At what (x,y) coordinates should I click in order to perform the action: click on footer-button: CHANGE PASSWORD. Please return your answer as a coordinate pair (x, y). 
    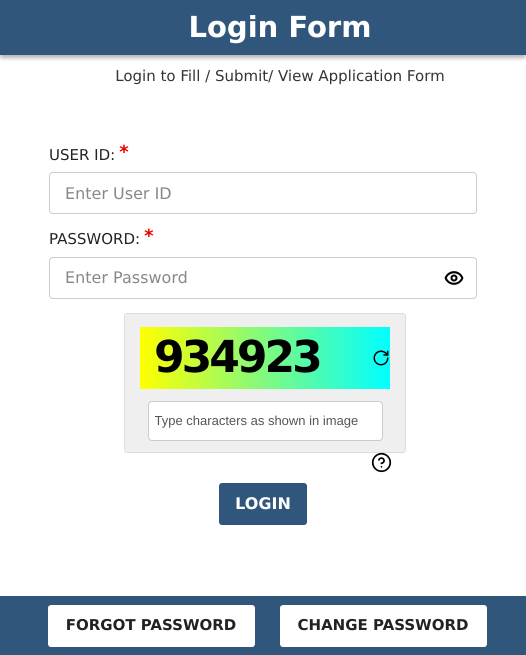
    Looking at the image, I should click on (383, 625).